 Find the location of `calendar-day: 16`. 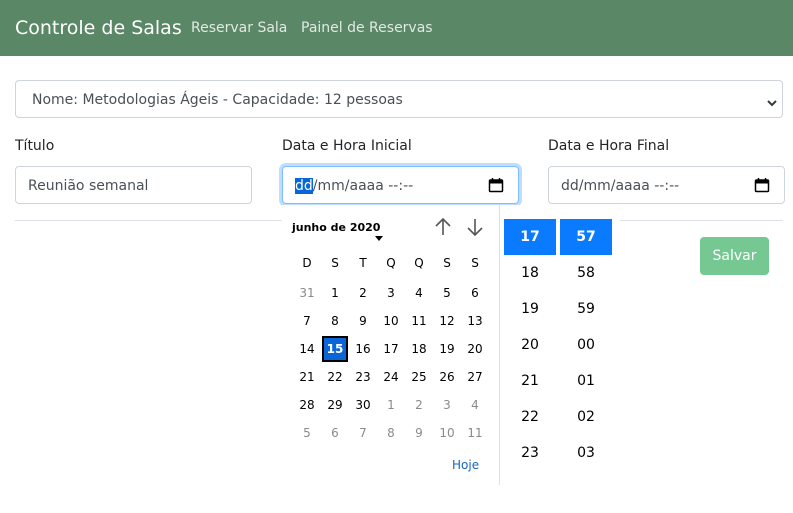

calendar-day: 16 is located at coordinates (363, 349).